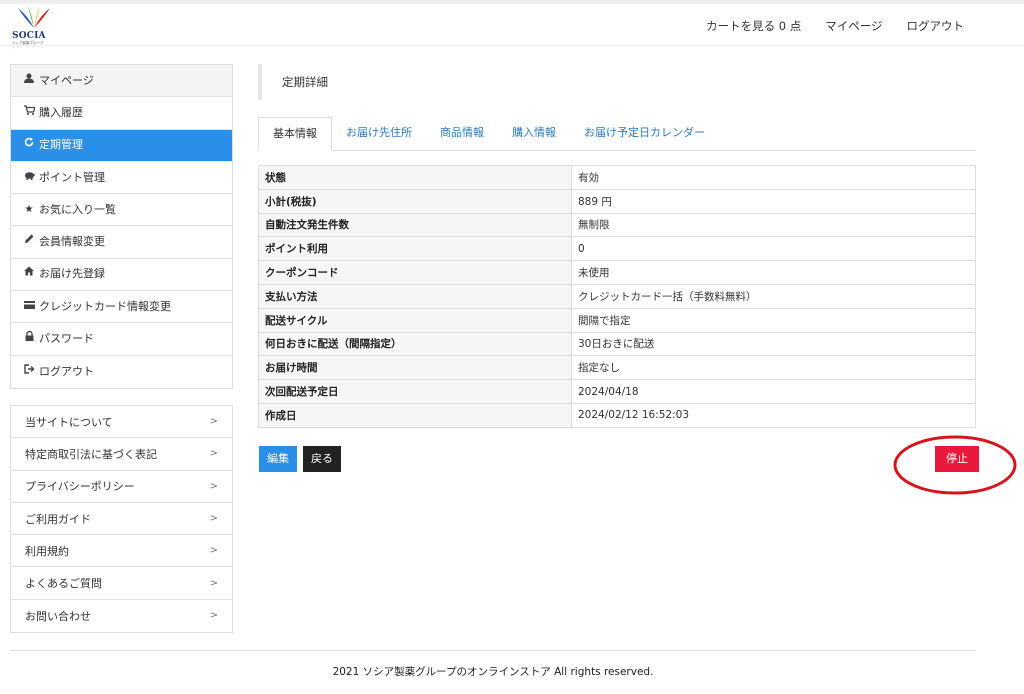  Describe the element at coordinates (121, 275) in the screenshot. I see `sidebar-item-delivery-address: お届け先登録` at that location.